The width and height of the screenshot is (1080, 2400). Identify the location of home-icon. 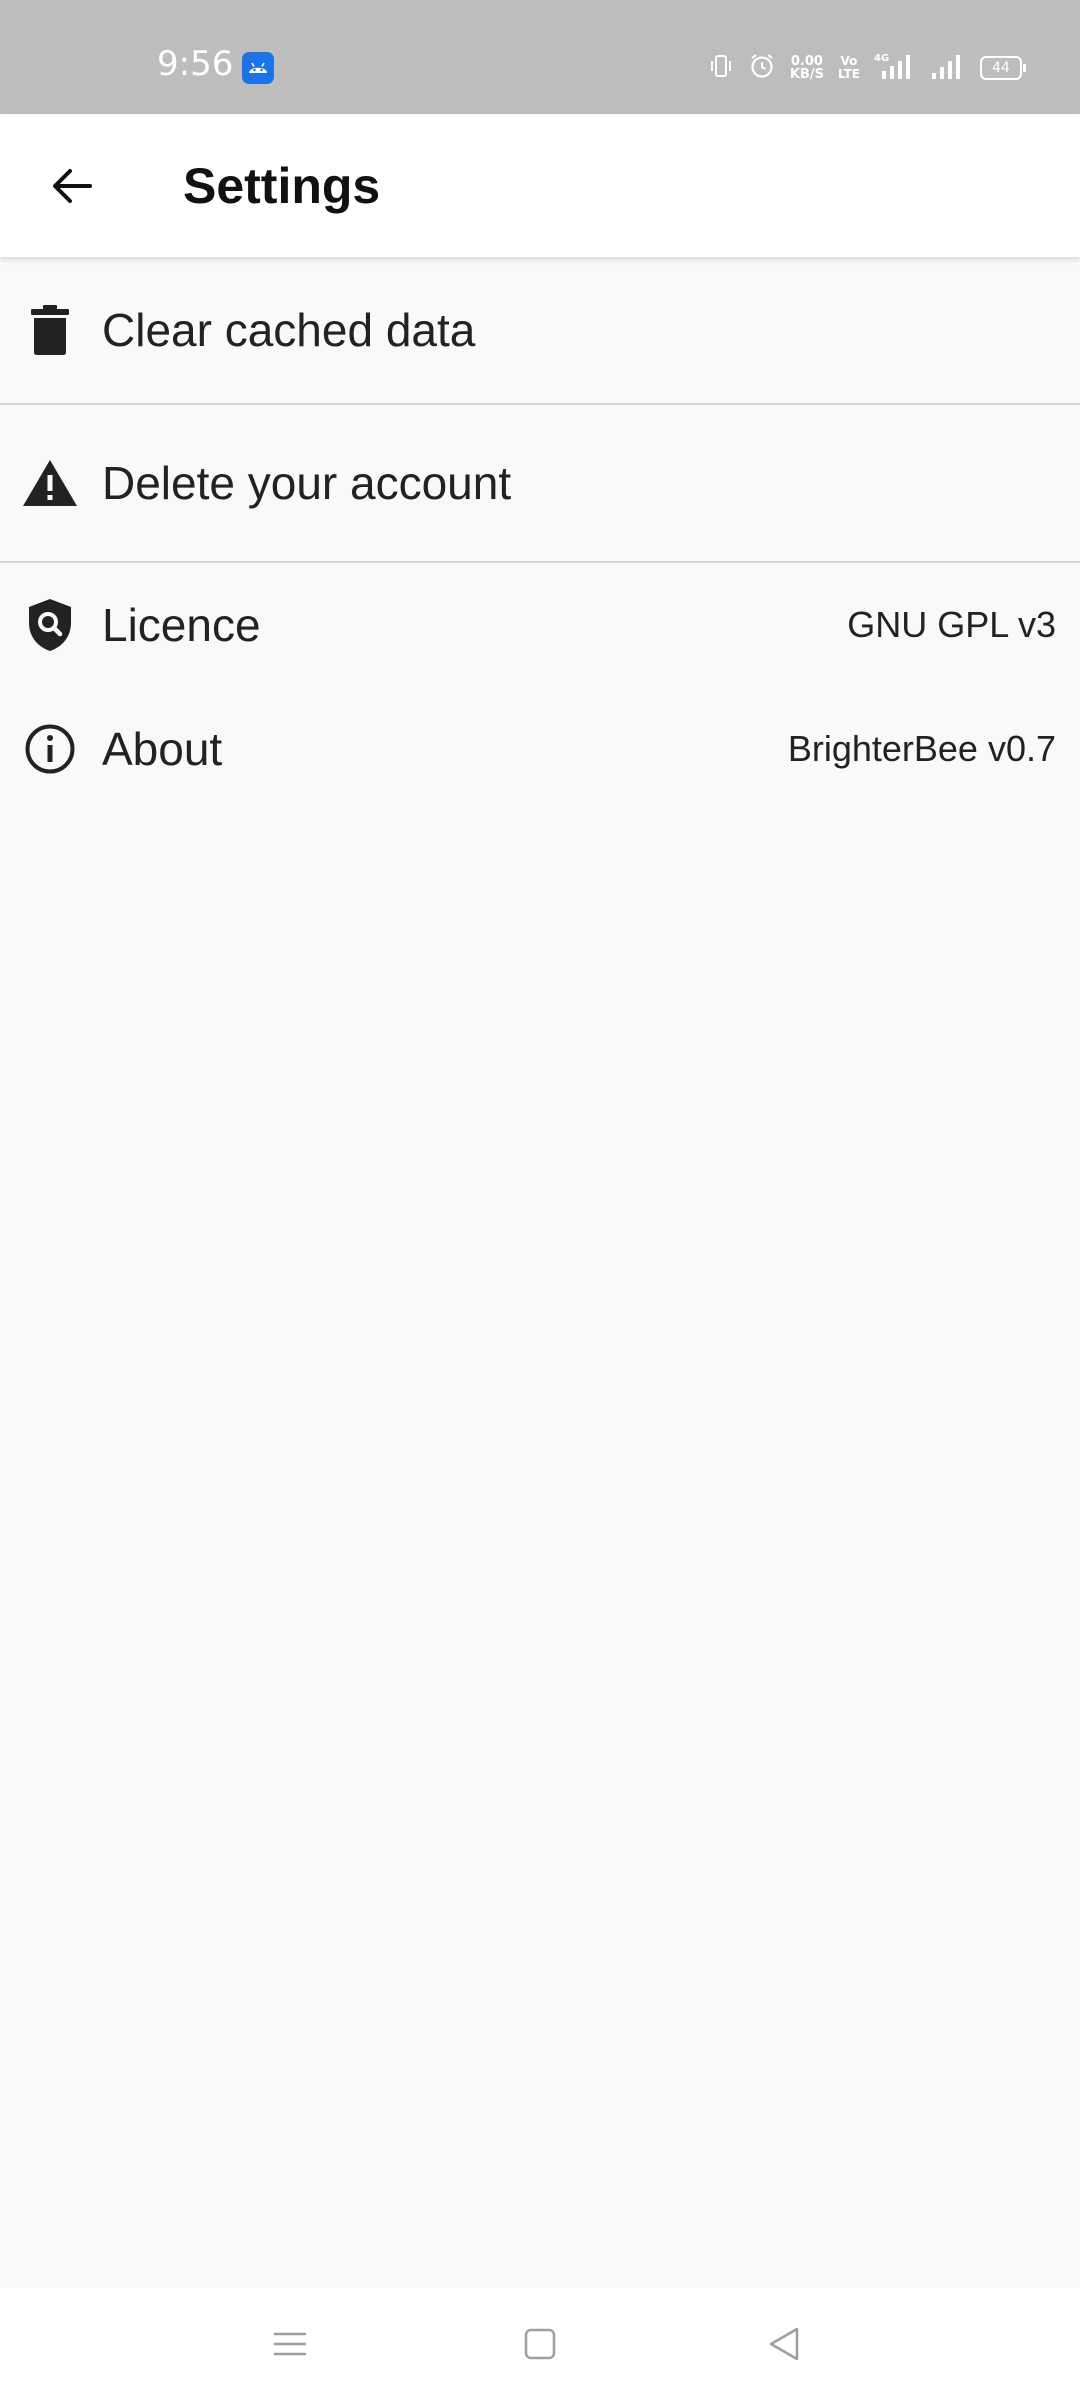
(540, 2344).